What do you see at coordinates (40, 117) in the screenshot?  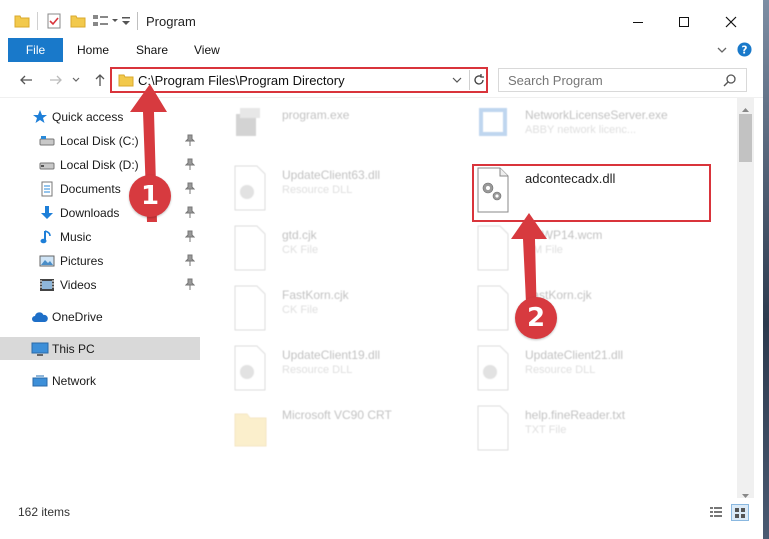 I see `star-icon` at bounding box center [40, 117].